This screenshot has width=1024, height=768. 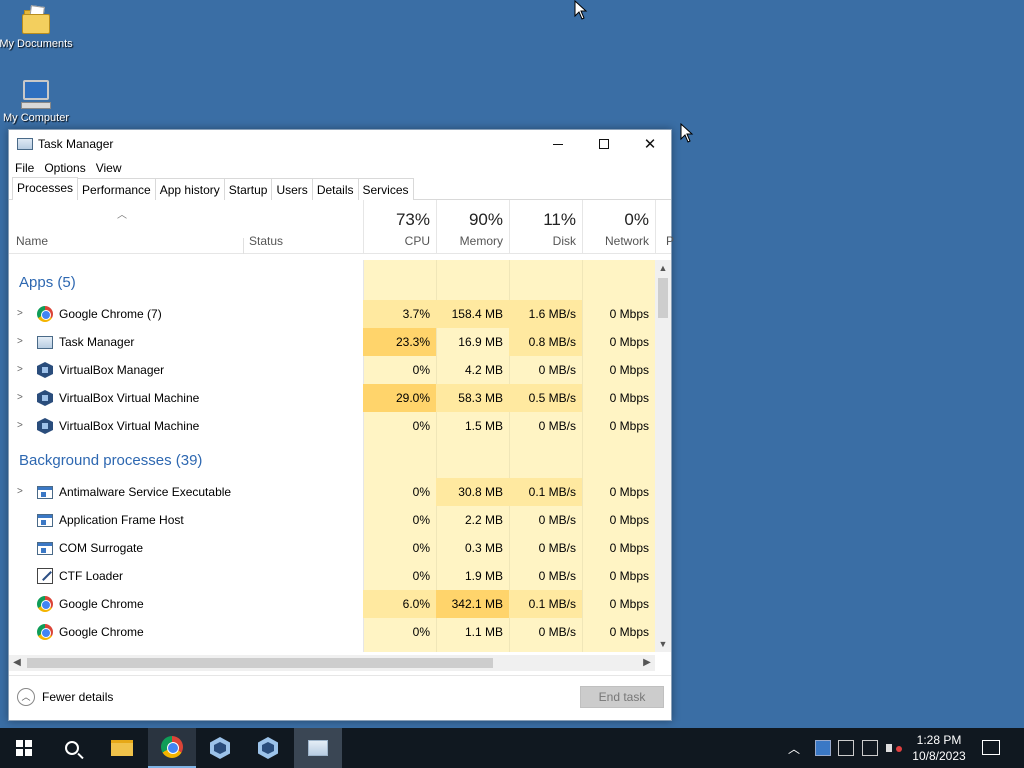 I want to click on process-row: Google Chrome 6.0% 342.1 MB 0.1 MB/s 0 Mbps, so click(x=332, y=604).